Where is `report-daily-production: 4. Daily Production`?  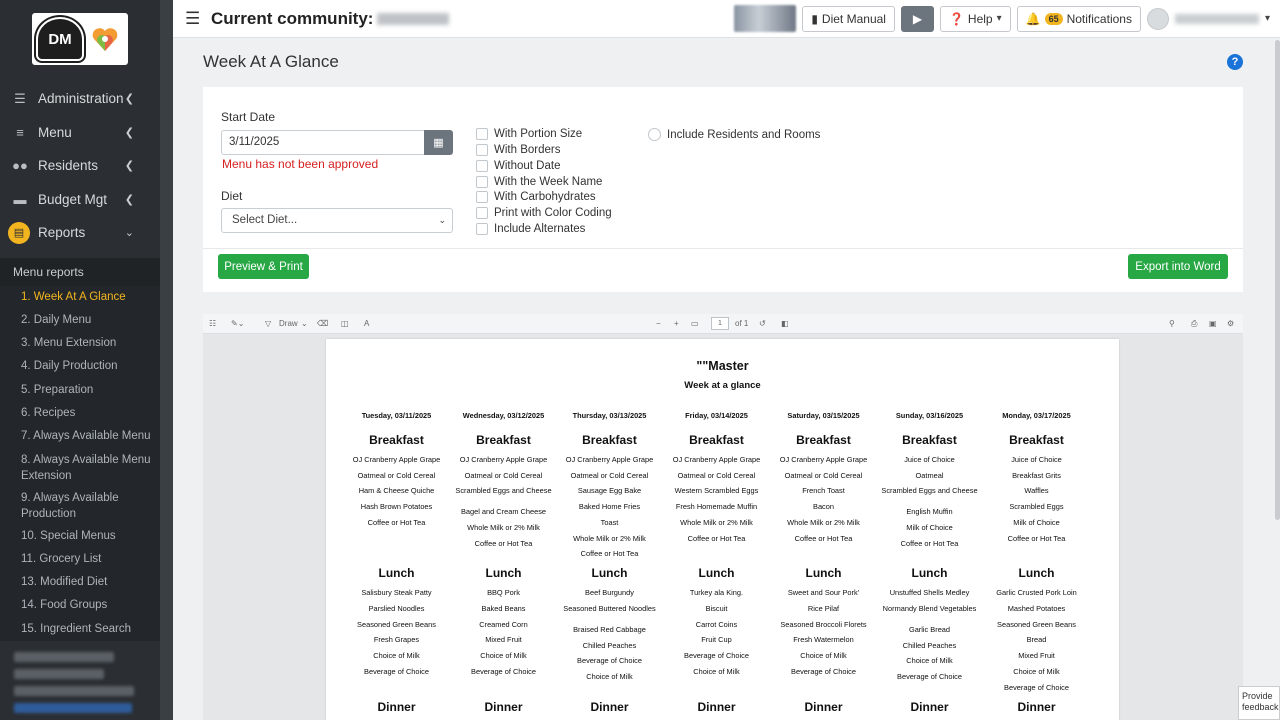
report-daily-production: 4. Daily Production is located at coordinates (80, 366).